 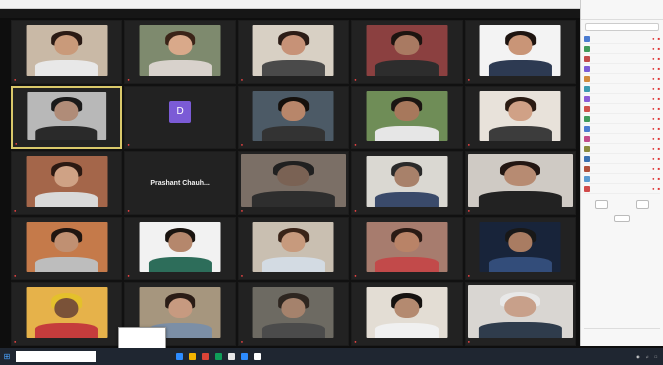 I want to click on participant-body, so click(x=293, y=199).